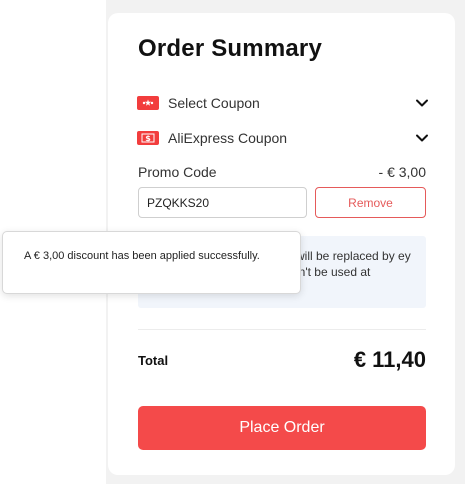  I want to click on select-coupon-row: Select Coupon, so click(283, 103).